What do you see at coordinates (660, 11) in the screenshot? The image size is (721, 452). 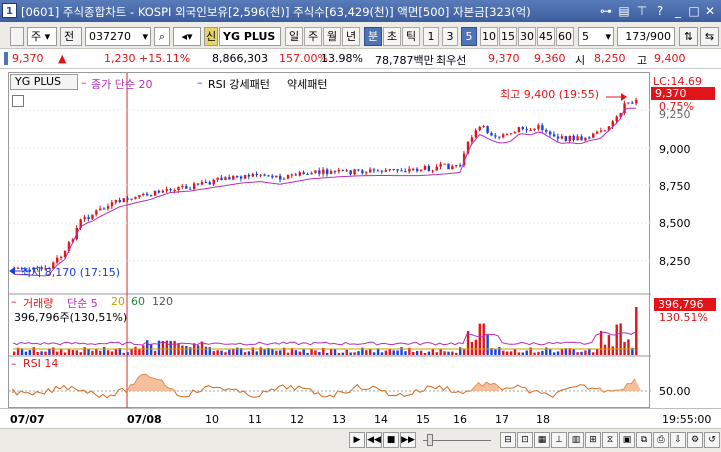 I see `help-icon: ?` at bounding box center [660, 11].